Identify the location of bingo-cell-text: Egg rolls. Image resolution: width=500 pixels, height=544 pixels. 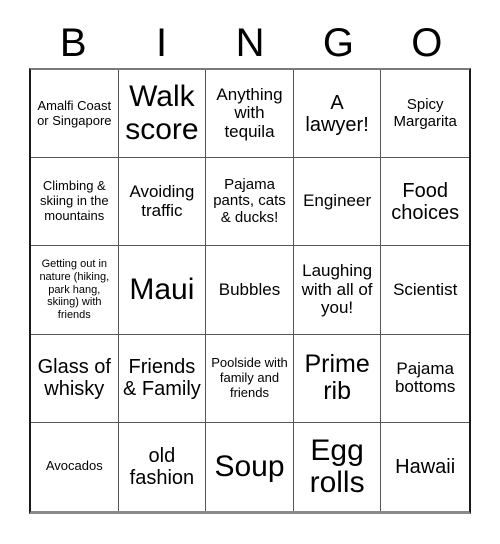
(337, 466).